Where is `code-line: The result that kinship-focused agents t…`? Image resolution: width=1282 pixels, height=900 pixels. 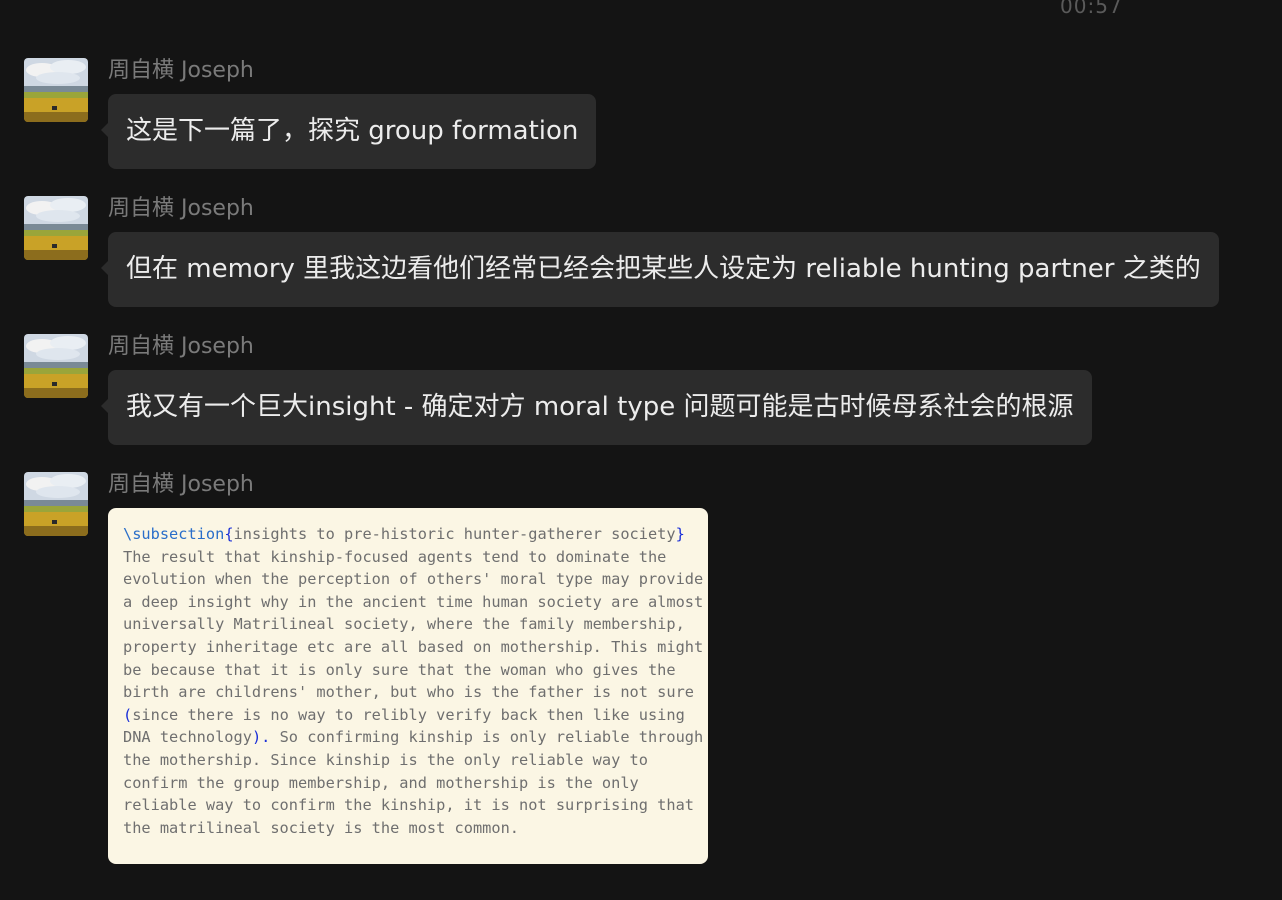 code-line: The result that kinship-focused agents t… is located at coordinates (395, 556).